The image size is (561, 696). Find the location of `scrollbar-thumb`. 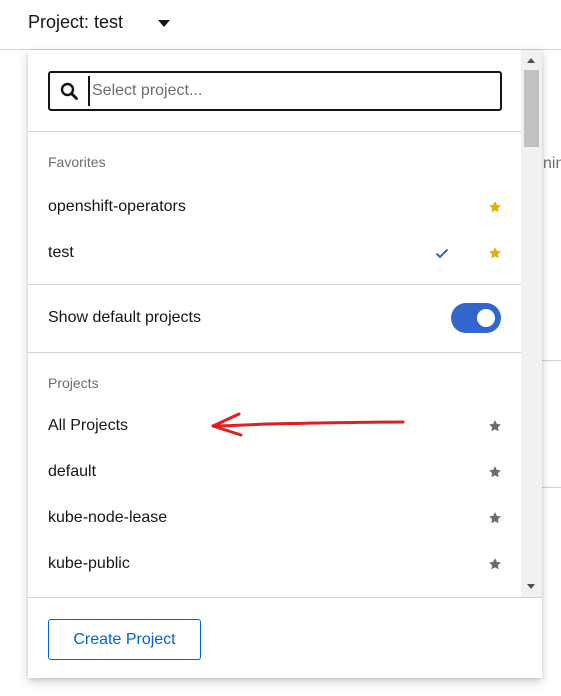

scrollbar-thumb is located at coordinates (531, 108).